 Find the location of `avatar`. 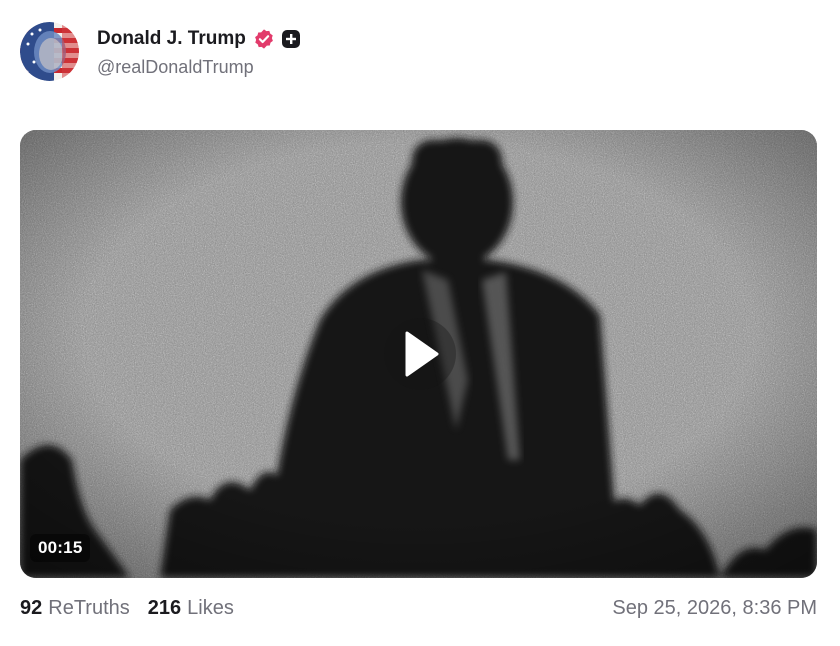

avatar is located at coordinates (49, 51).